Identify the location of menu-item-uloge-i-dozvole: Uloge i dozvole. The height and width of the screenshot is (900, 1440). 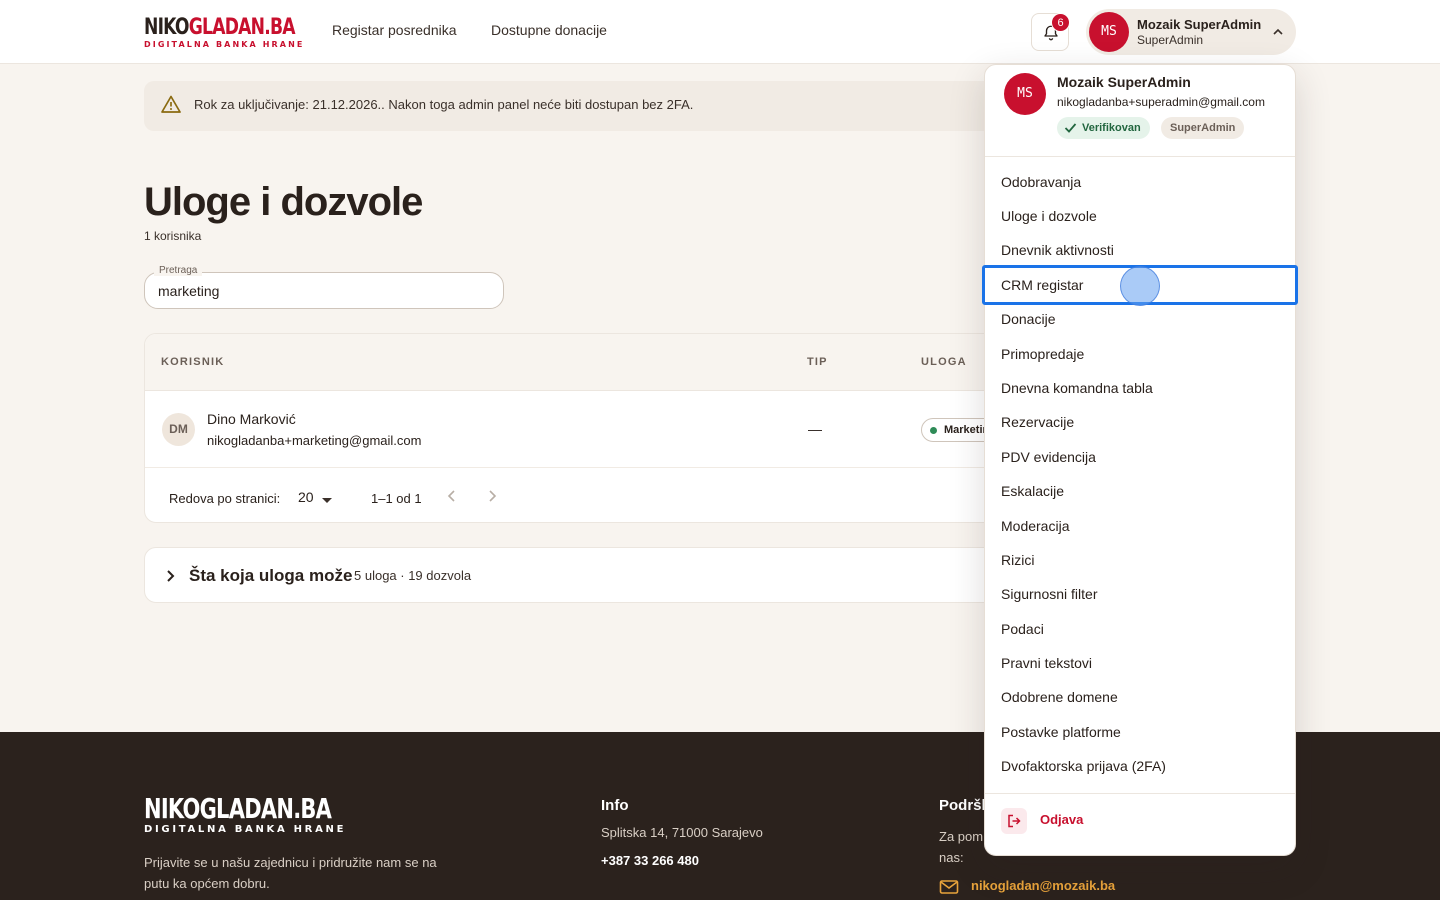
(1140, 216).